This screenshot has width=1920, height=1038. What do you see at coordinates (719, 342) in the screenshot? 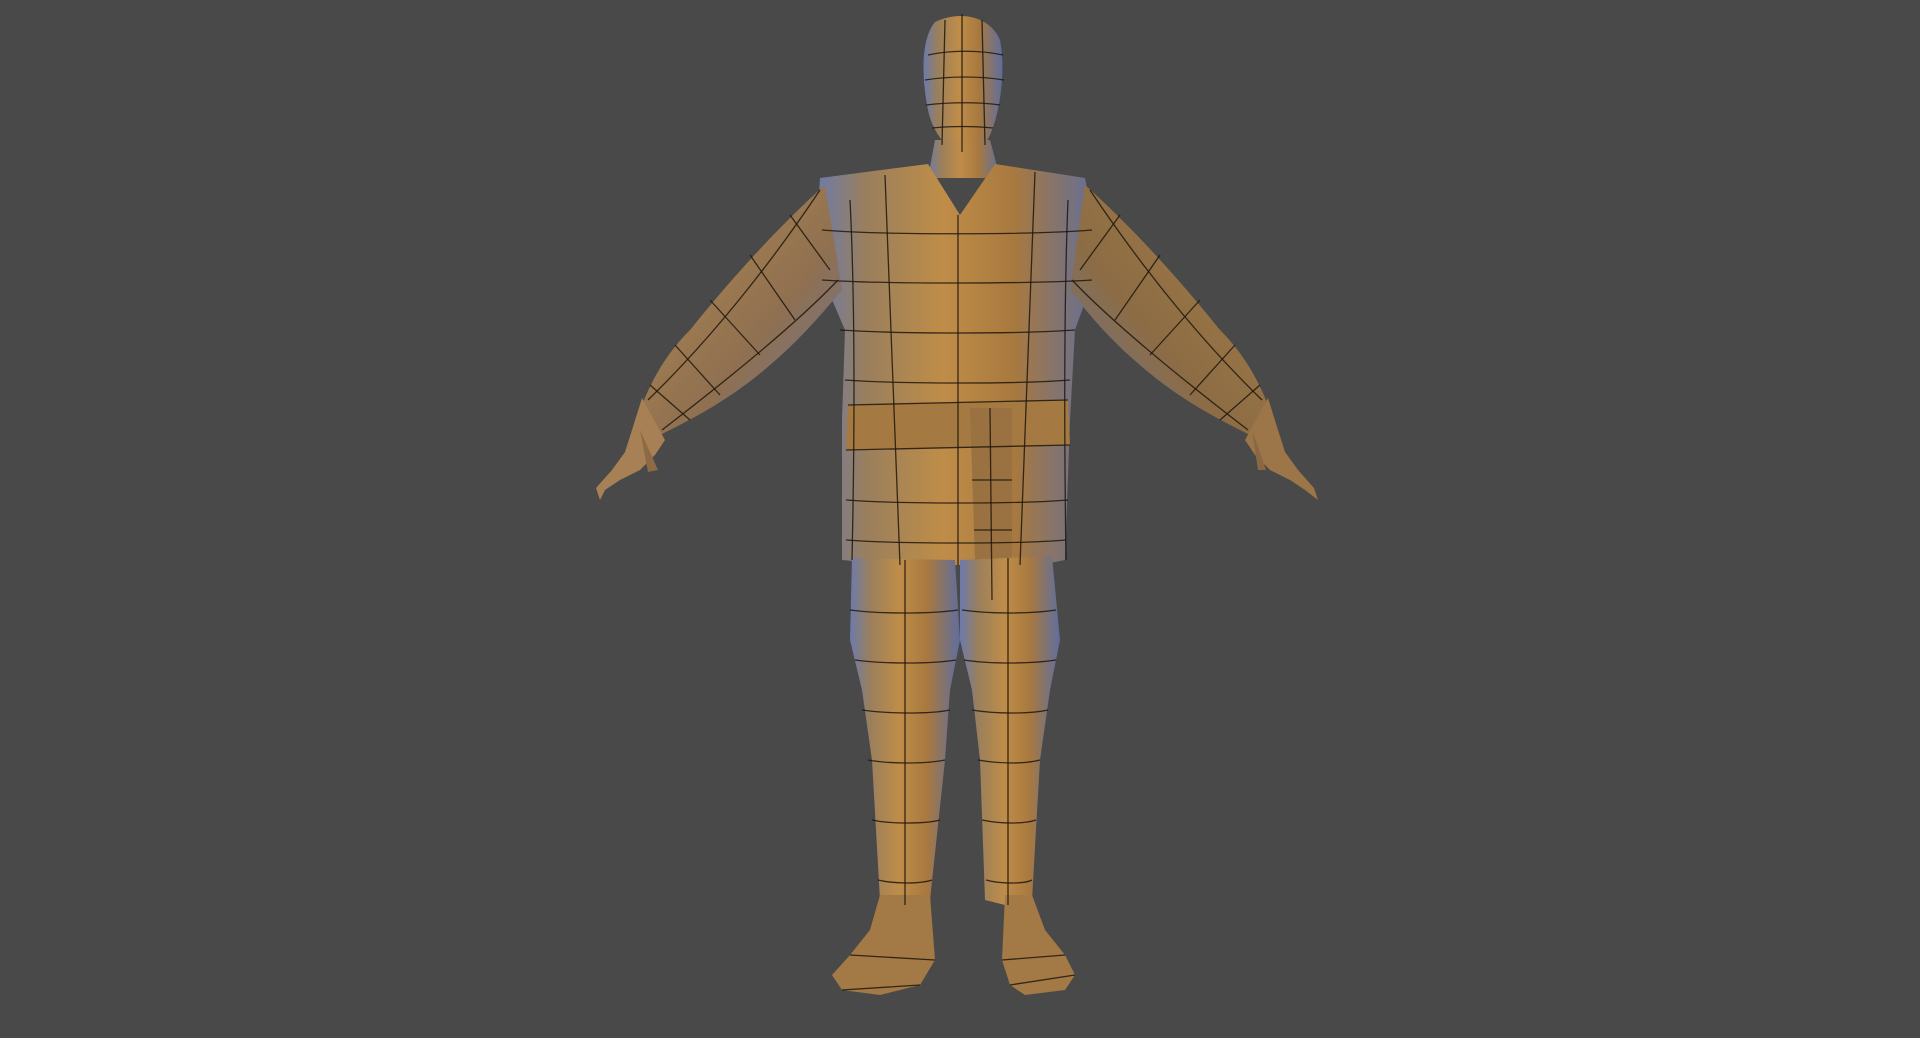
I see `model-arm-left` at bounding box center [719, 342].